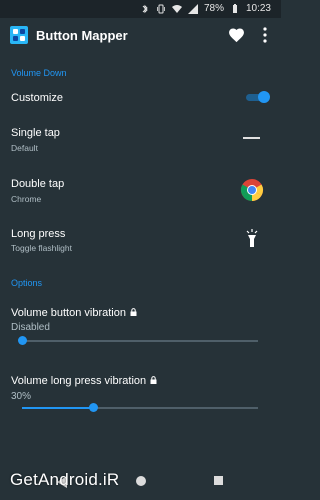 This screenshot has width=320, height=500. Describe the element at coordinates (236, 35) in the screenshot. I see `favorite-heart-icon` at that location.